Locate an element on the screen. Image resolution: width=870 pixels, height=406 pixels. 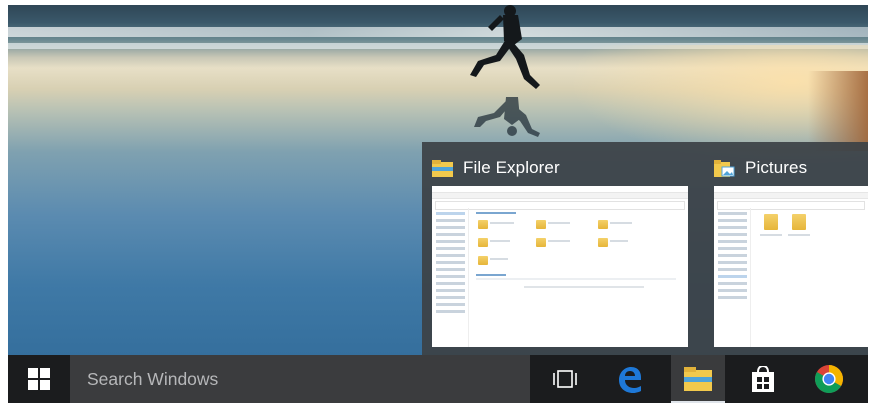
window-thumbnail-pictures: Pictures is located at coordinates (786, 248).